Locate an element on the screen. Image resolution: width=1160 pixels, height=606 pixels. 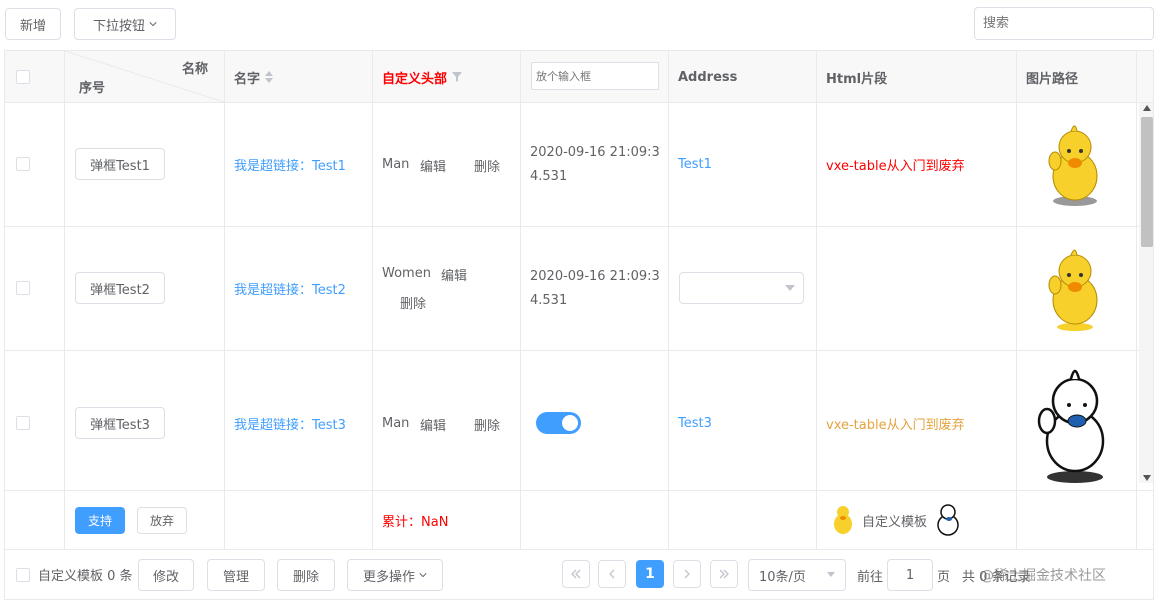
name-column-header: 名字 is located at coordinates (254, 77).